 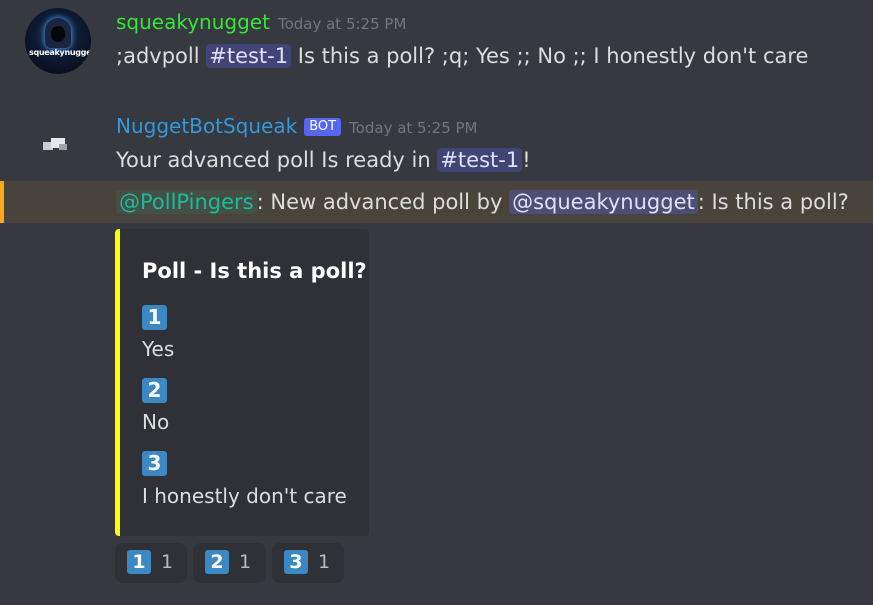 I want to click on message-text: !, so click(x=526, y=160).